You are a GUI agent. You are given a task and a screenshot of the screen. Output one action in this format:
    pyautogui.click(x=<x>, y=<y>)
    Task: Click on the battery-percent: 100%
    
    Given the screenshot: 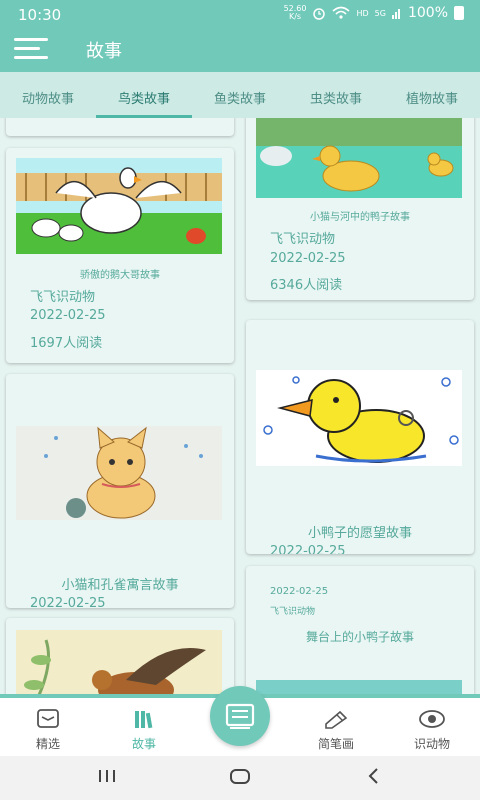 What is the action you would take?
    pyautogui.click(x=427, y=13)
    